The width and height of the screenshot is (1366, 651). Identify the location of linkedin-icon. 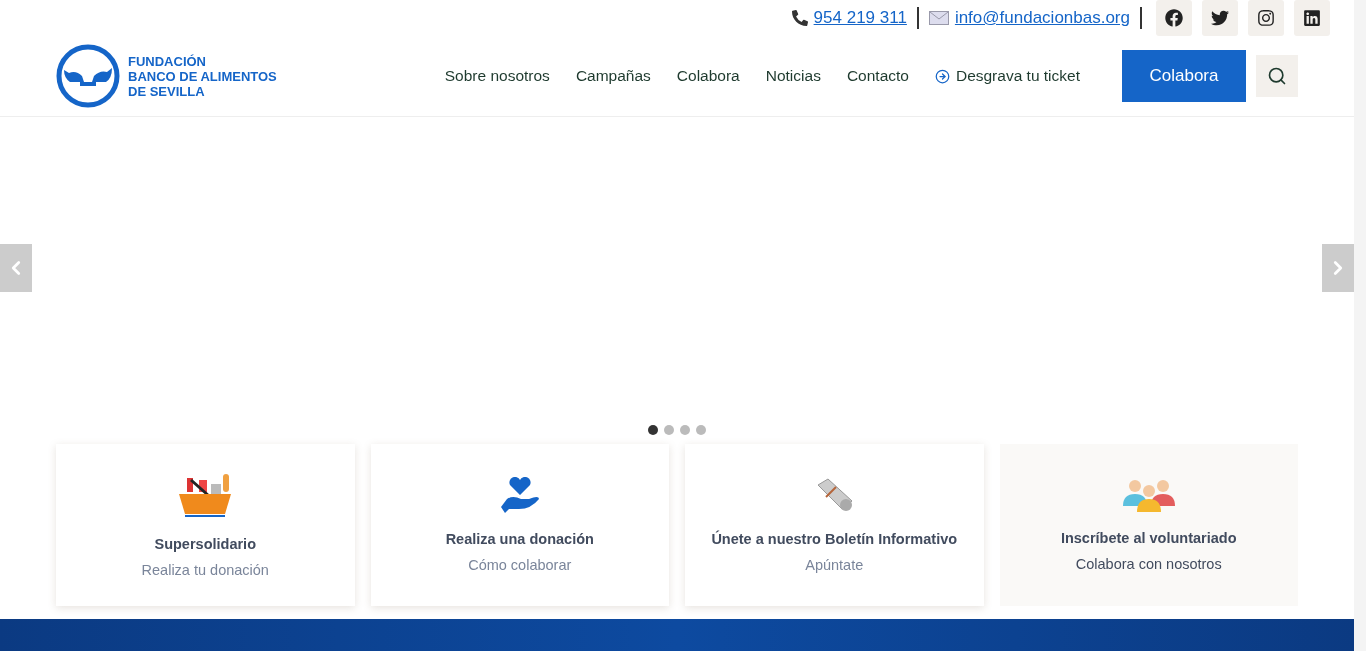
(1312, 18).